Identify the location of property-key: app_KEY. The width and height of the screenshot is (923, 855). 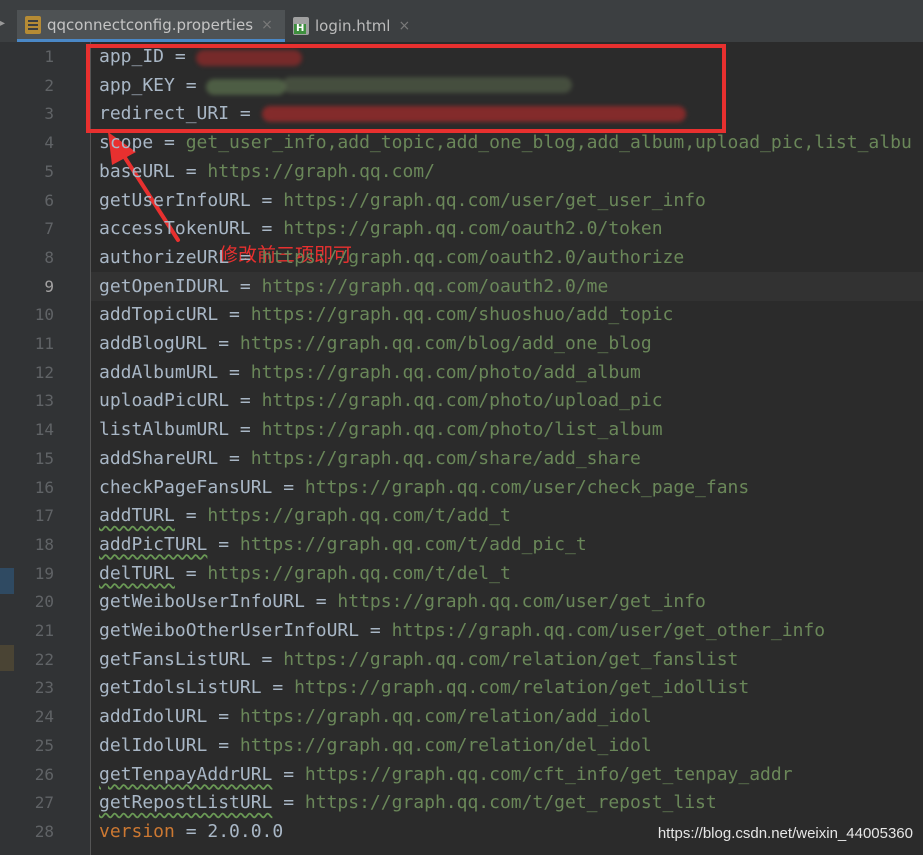
(137, 85).